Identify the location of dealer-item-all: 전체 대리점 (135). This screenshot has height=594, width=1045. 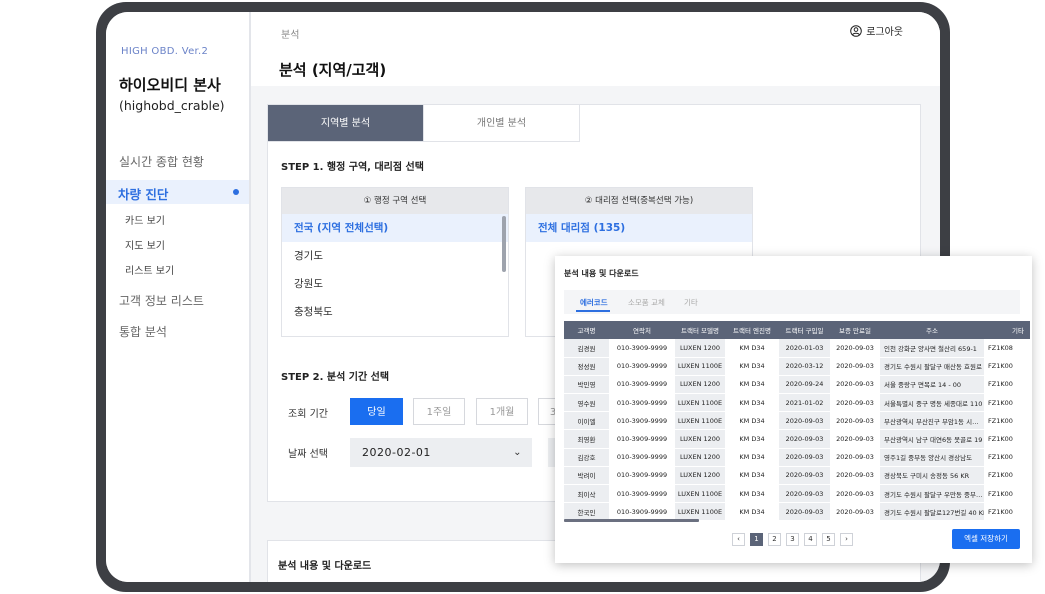
(639, 228).